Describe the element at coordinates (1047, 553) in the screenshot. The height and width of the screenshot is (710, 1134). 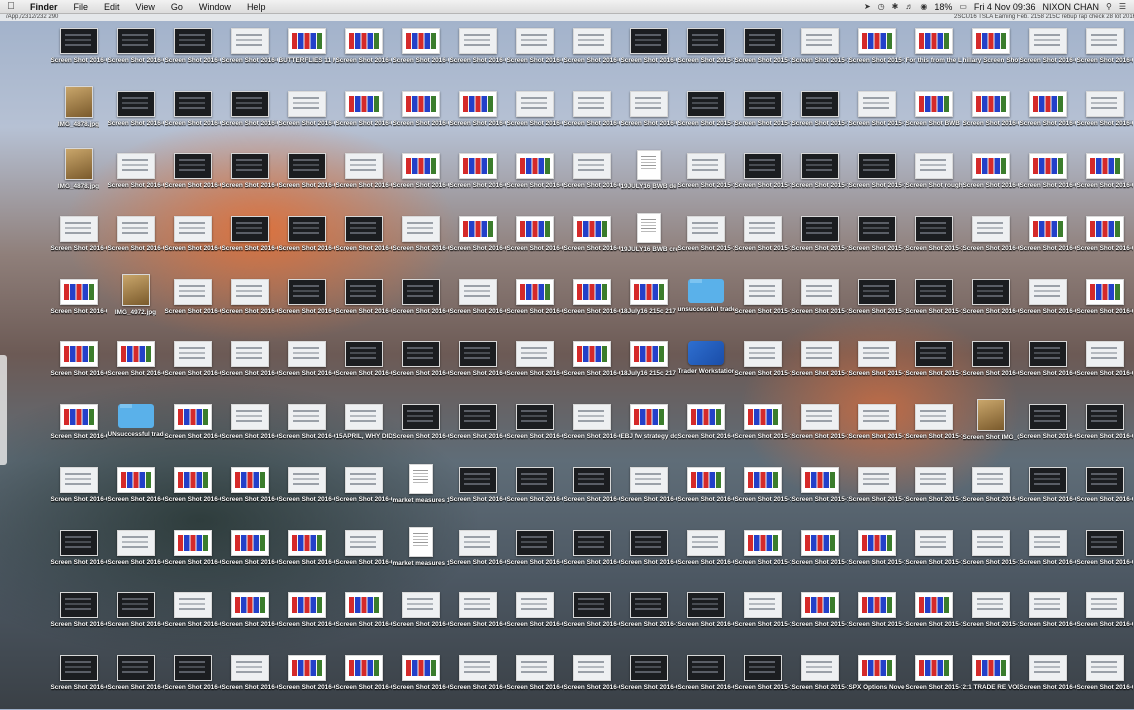
I see `desktop-file-icon: Screen Shot 2016-0...5.52 AM` at that location.